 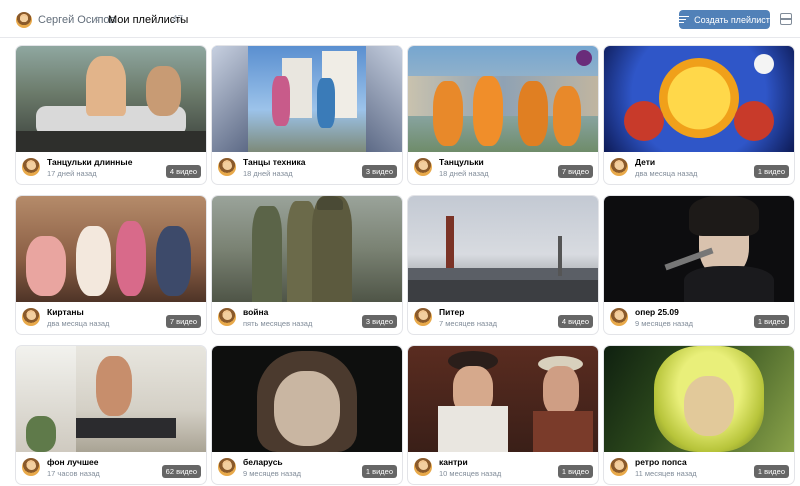 I want to click on playlist-card: 4 видео Танцульки длинные 17 дней назад, so click(x=111, y=115).